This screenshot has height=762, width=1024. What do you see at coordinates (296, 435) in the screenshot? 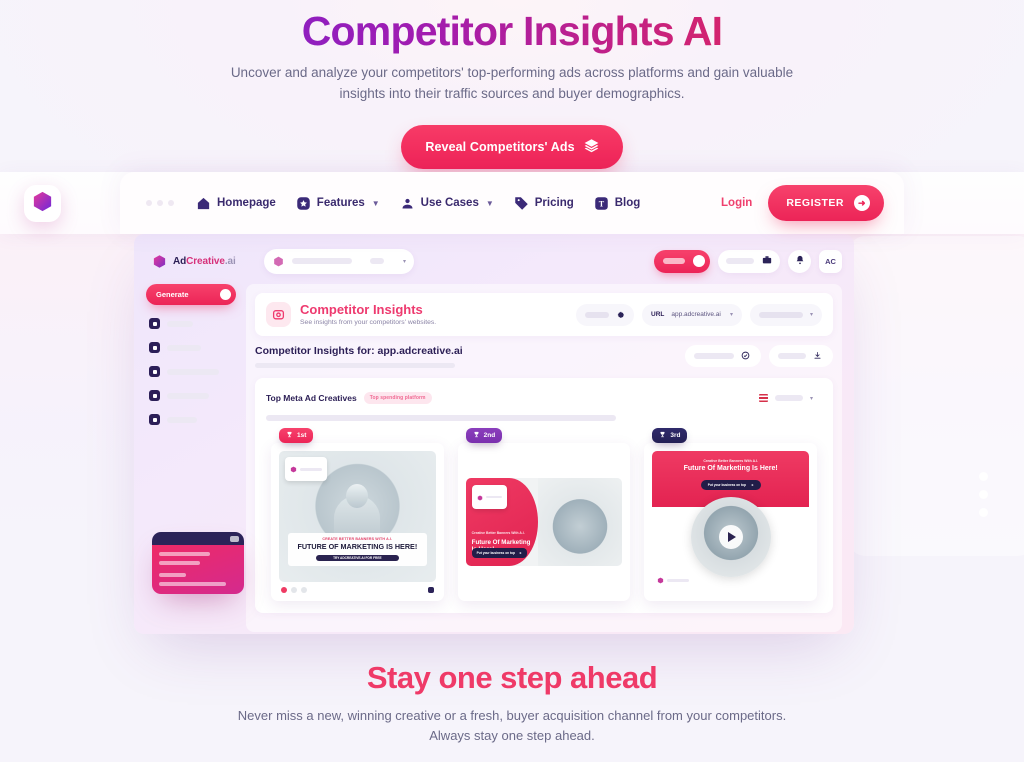
I see `rank-badge-1: 1st` at bounding box center [296, 435].